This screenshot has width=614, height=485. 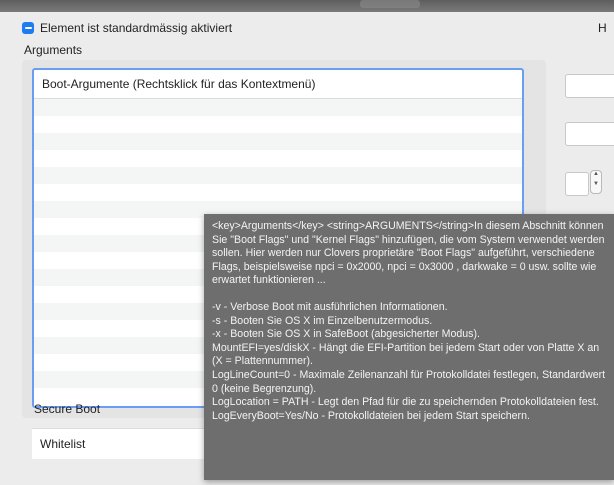 I want to click on secure-boot-section-label: Secure Boot, so click(x=67, y=409).